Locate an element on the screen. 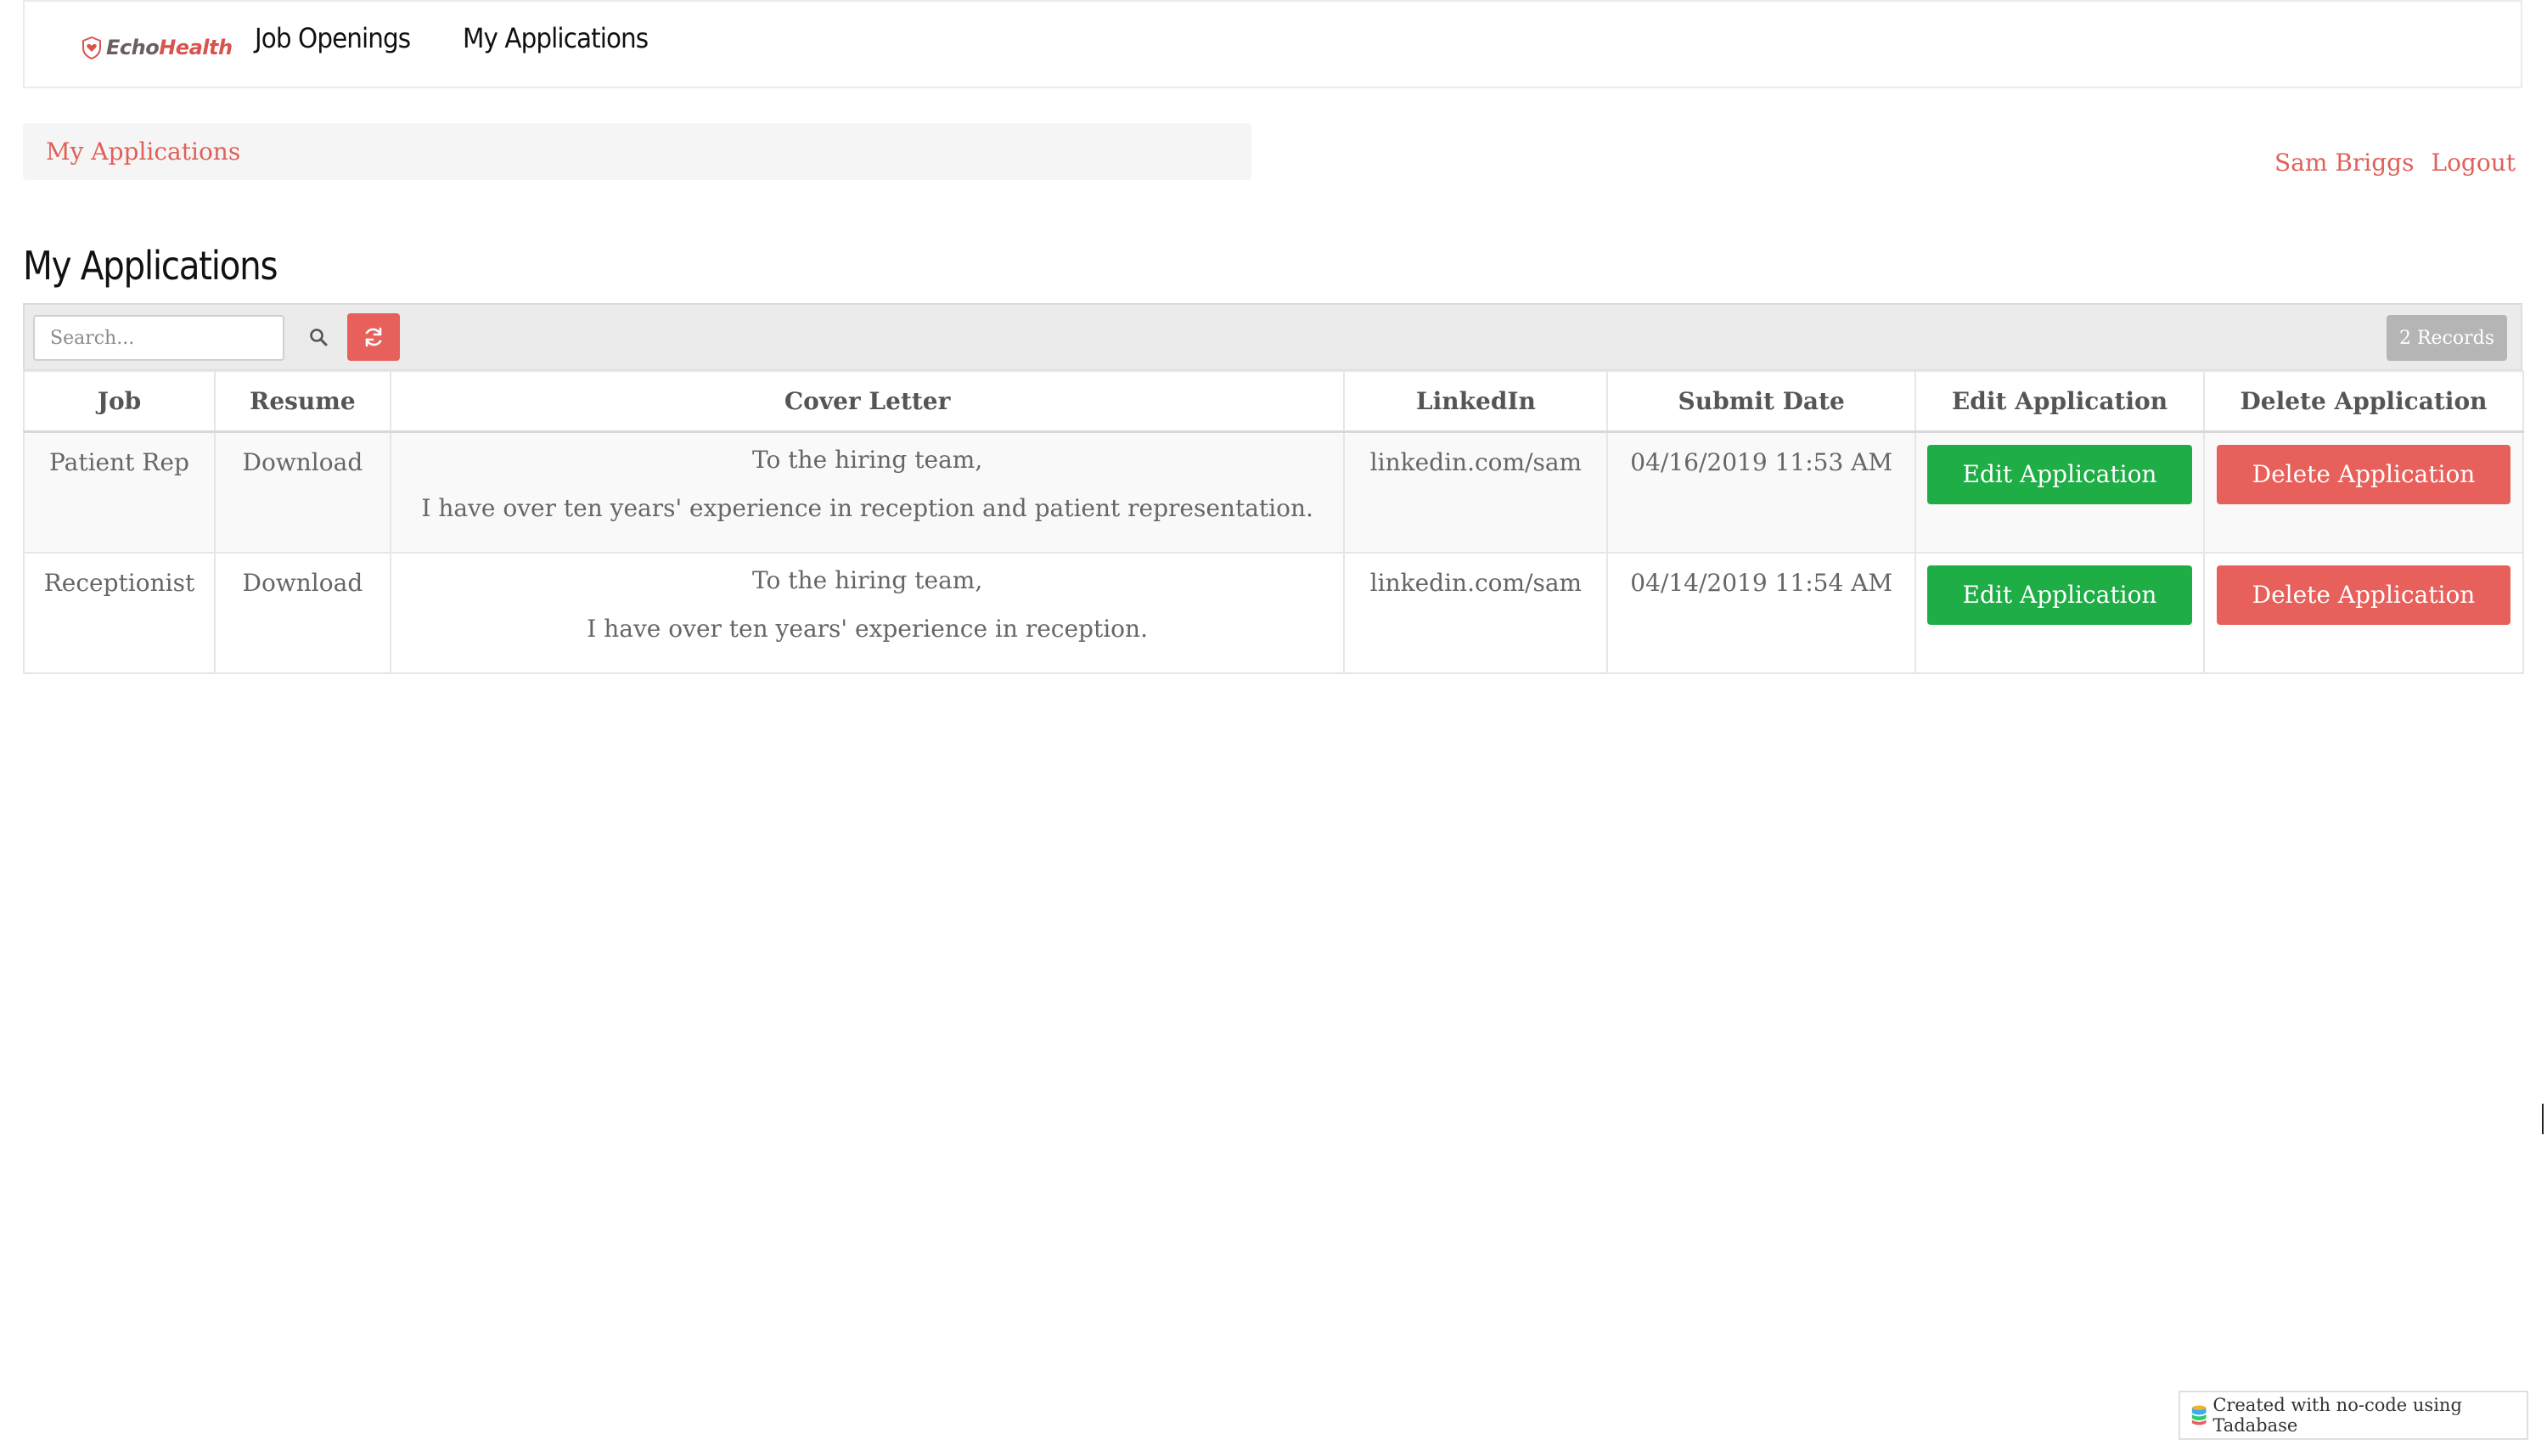 This screenshot has width=2547, height=1456. cell-job: Receptionist is located at coordinates (119, 612).